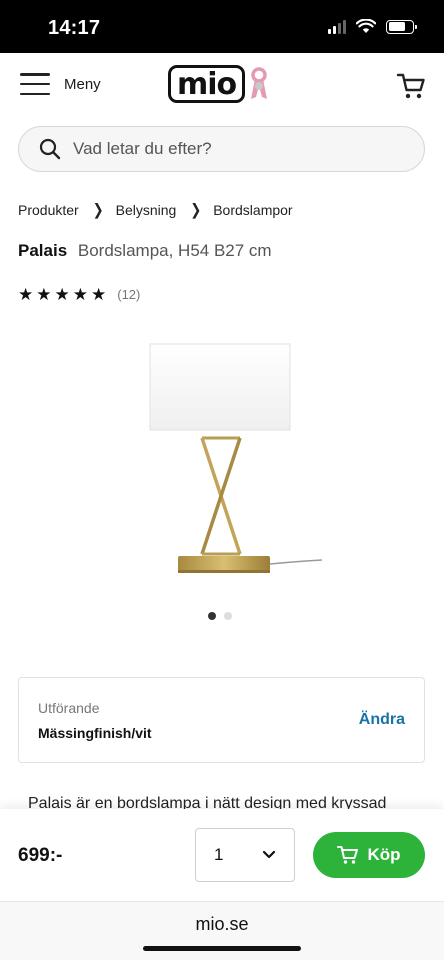 Image resolution: width=444 pixels, height=960 pixels. Describe the element at coordinates (69, 708) in the screenshot. I see `variant-label: Utförande` at that location.